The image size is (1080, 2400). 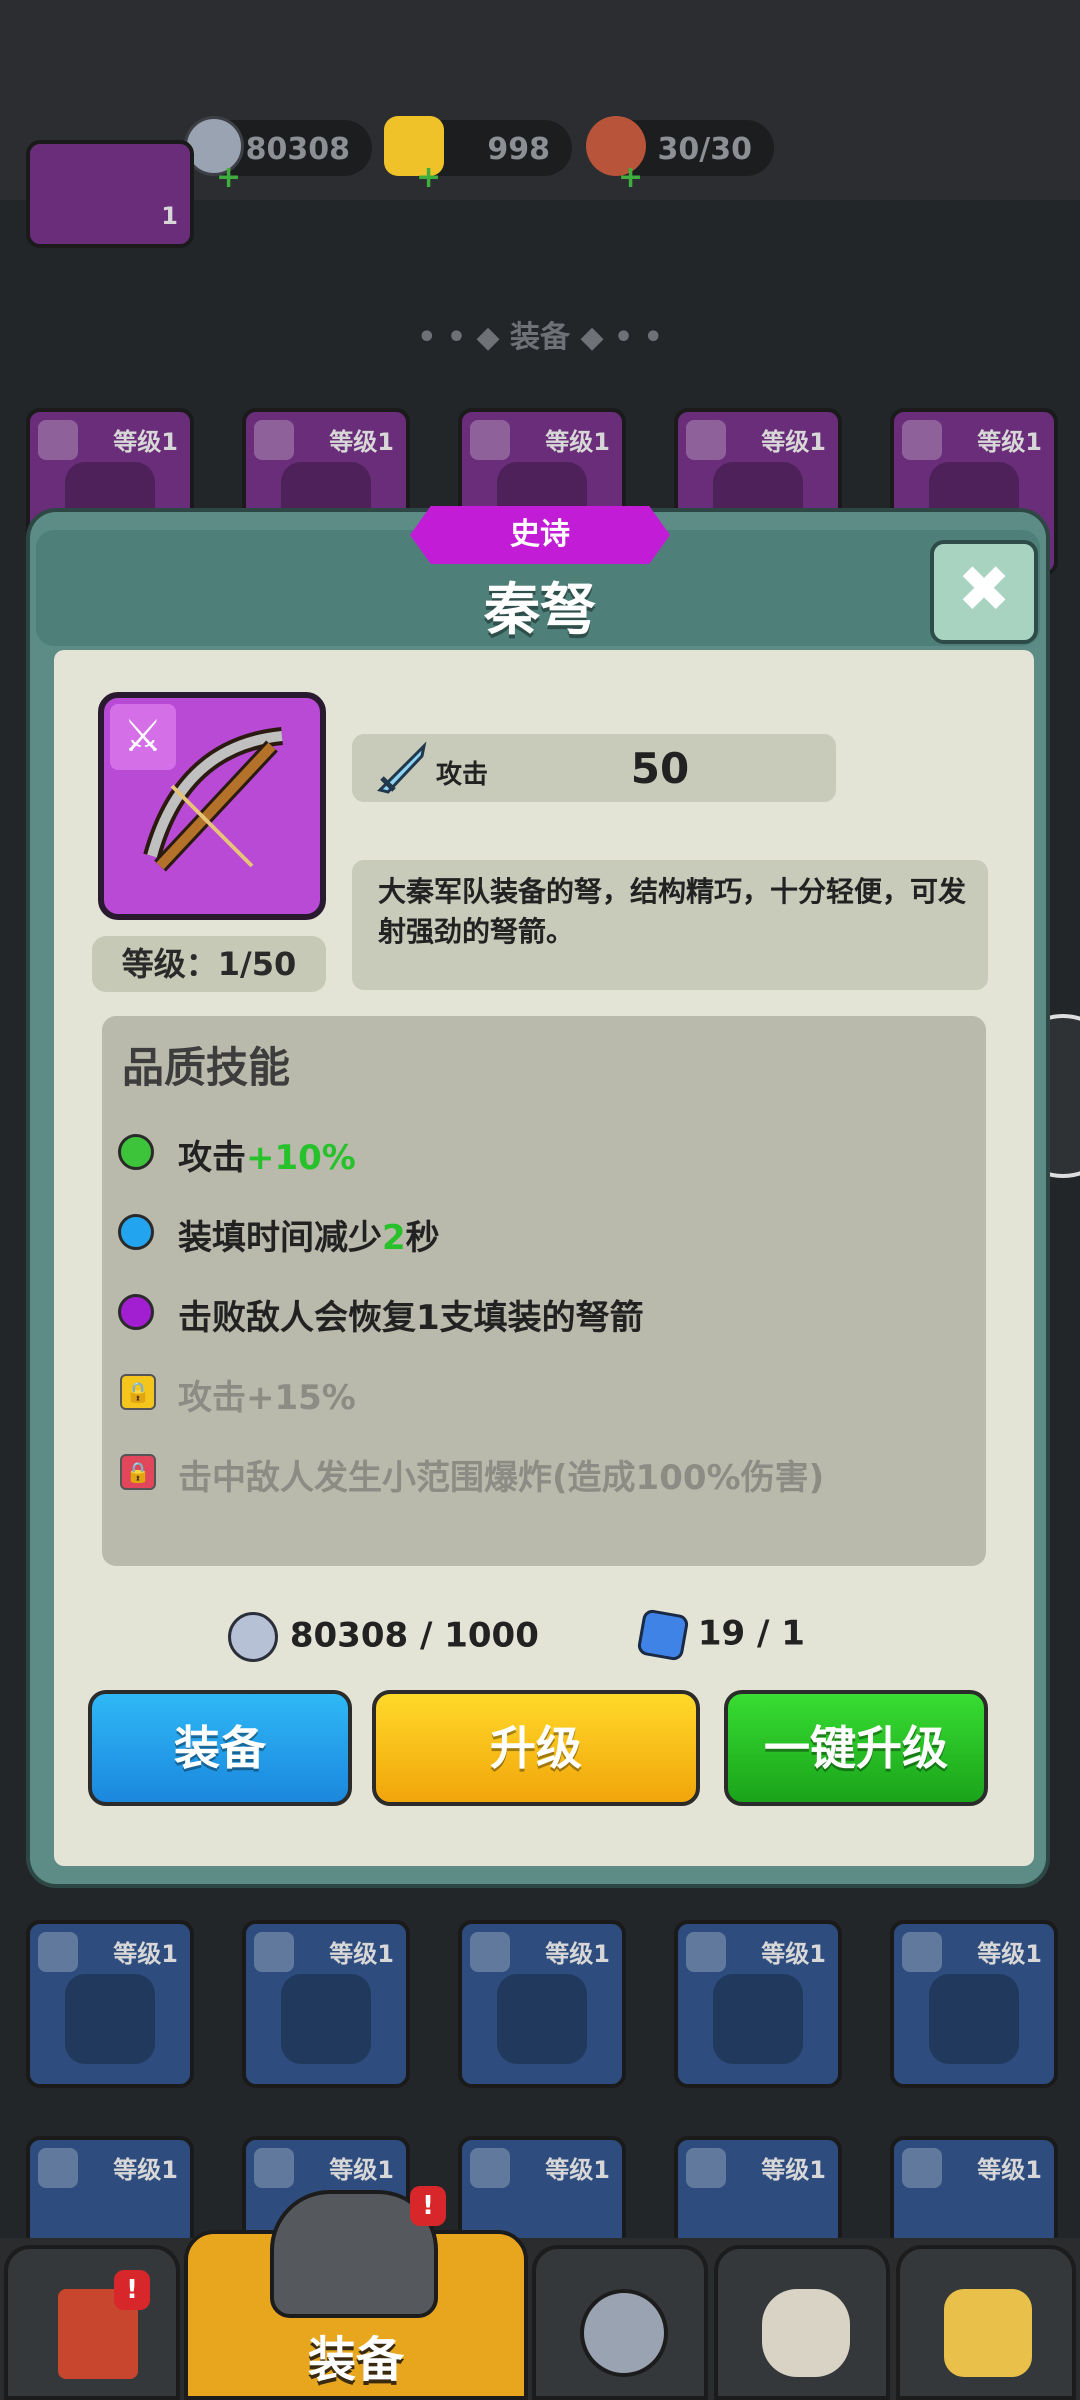 I want to click on owned-item-card: 1, so click(x=110, y=194).